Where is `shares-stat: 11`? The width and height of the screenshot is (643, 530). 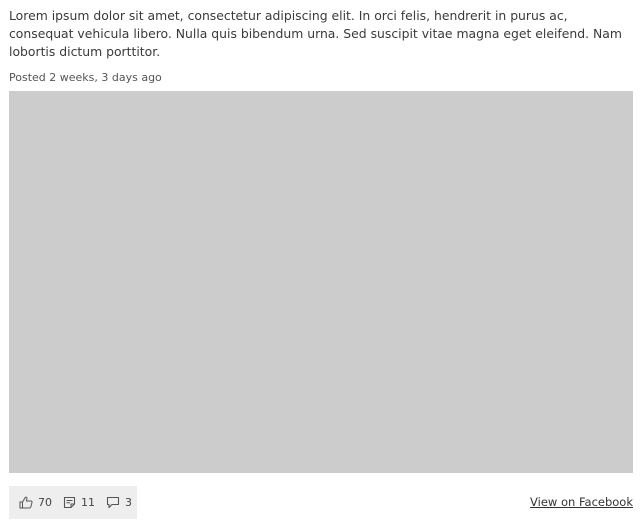
shares-stat: 11 is located at coordinates (79, 502).